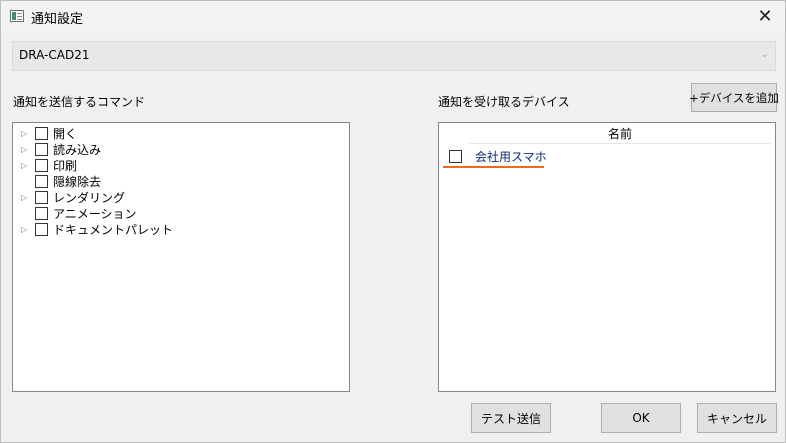 The image size is (786, 443). Describe the element at coordinates (737, 418) in the screenshot. I see `cancel-button: キャンセル` at that location.